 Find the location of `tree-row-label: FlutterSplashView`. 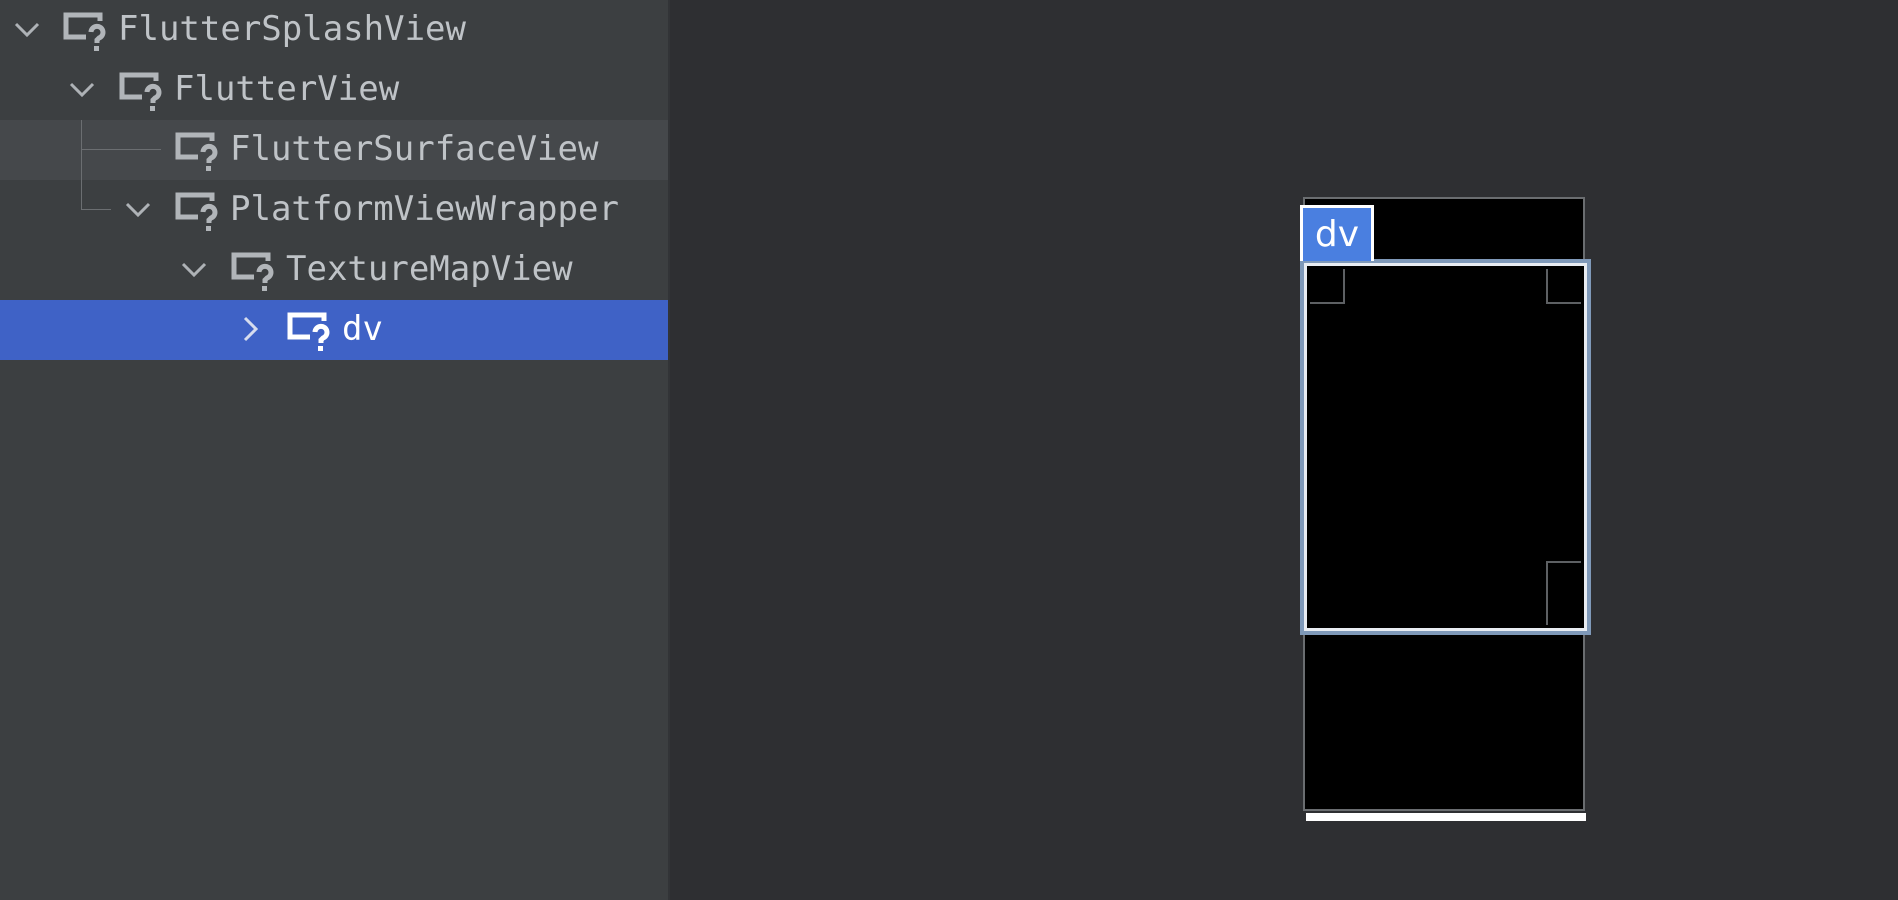

tree-row-label: FlutterSplashView is located at coordinates (292, 29).